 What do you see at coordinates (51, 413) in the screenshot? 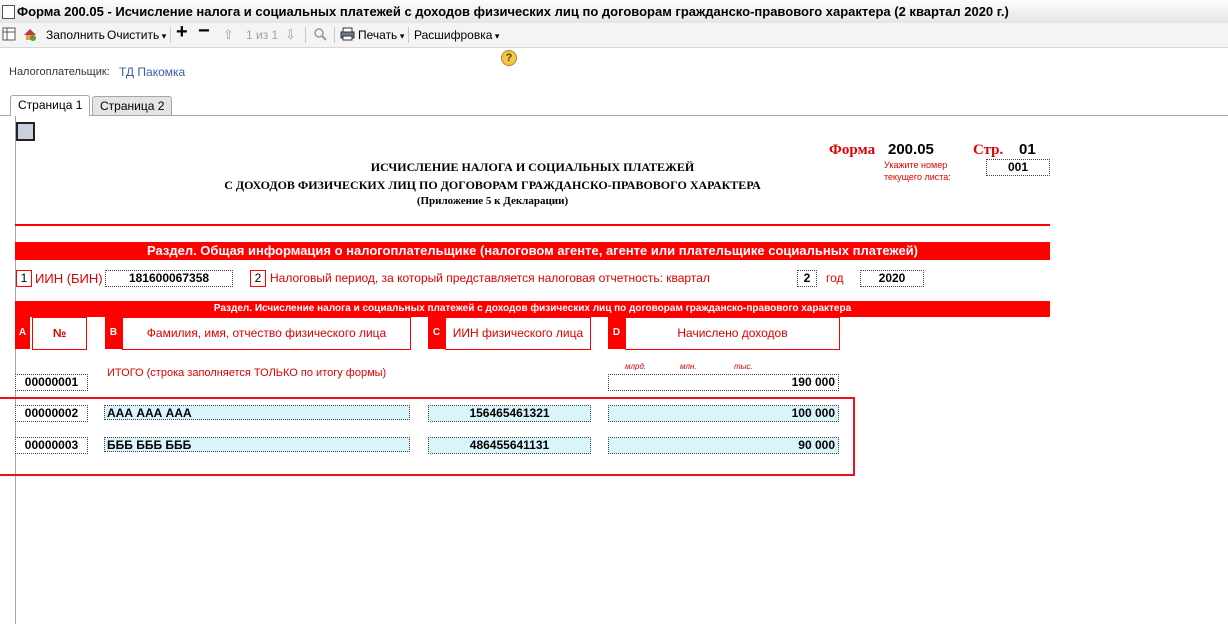
I see `row-1-number: 00000002` at bounding box center [51, 413].